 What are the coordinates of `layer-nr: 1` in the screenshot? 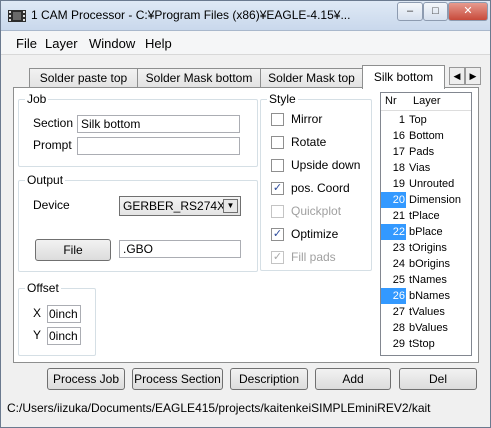 It's located at (401, 120).